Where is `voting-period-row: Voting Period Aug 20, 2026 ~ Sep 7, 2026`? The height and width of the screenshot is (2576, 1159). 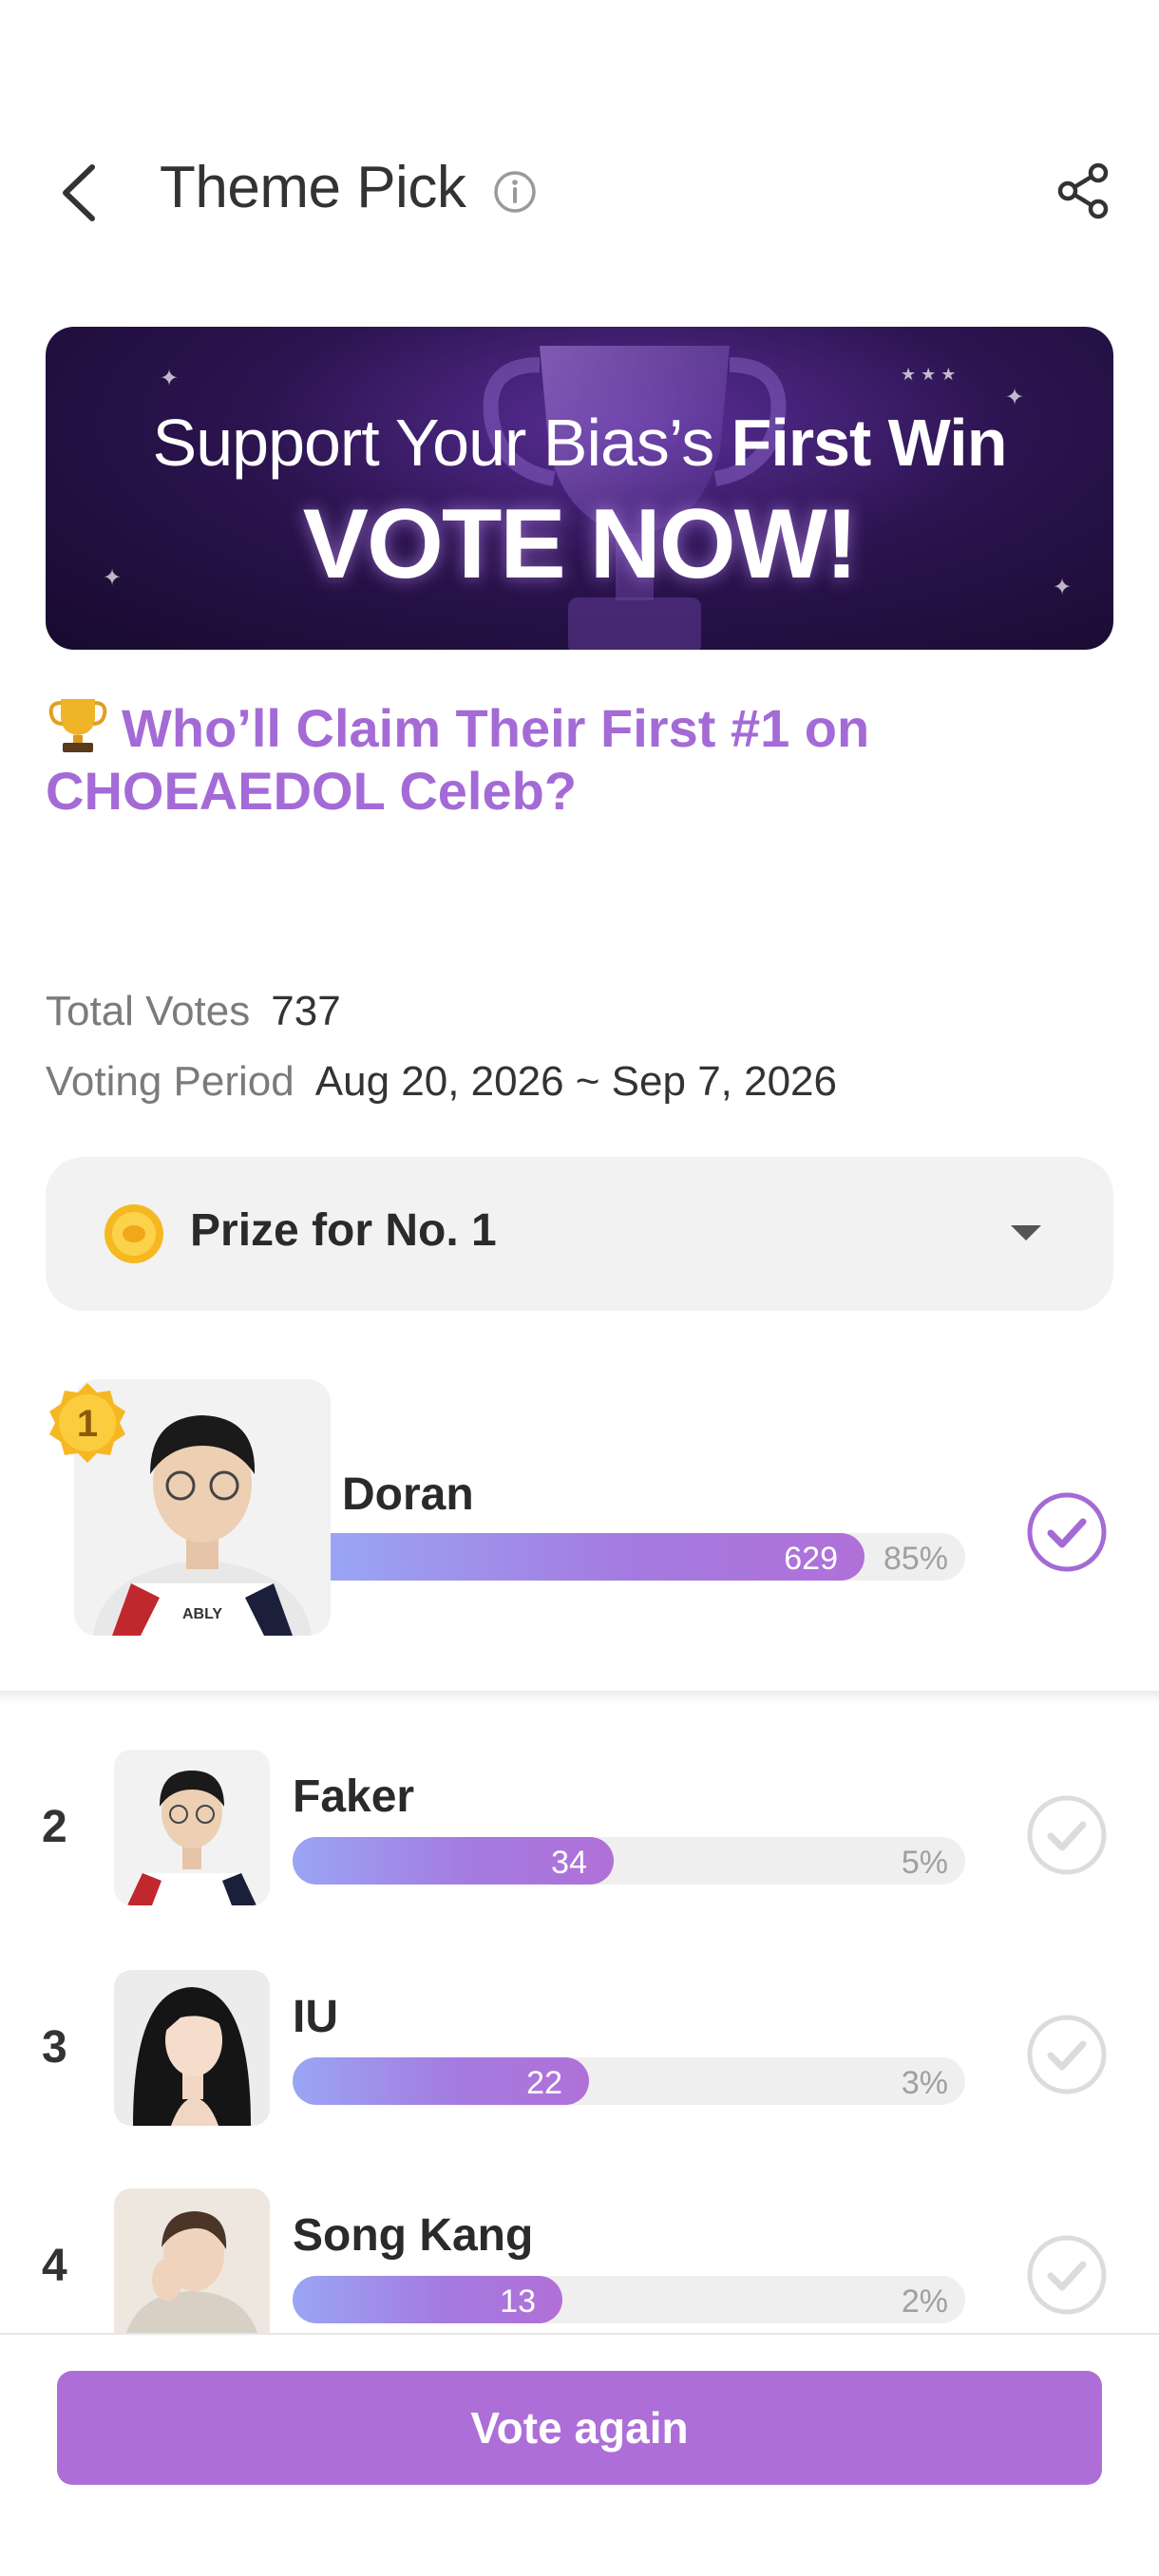
voting-period-row: Voting Period Aug 20, 2026 ~ Sep 7, 2026 is located at coordinates (441, 1082).